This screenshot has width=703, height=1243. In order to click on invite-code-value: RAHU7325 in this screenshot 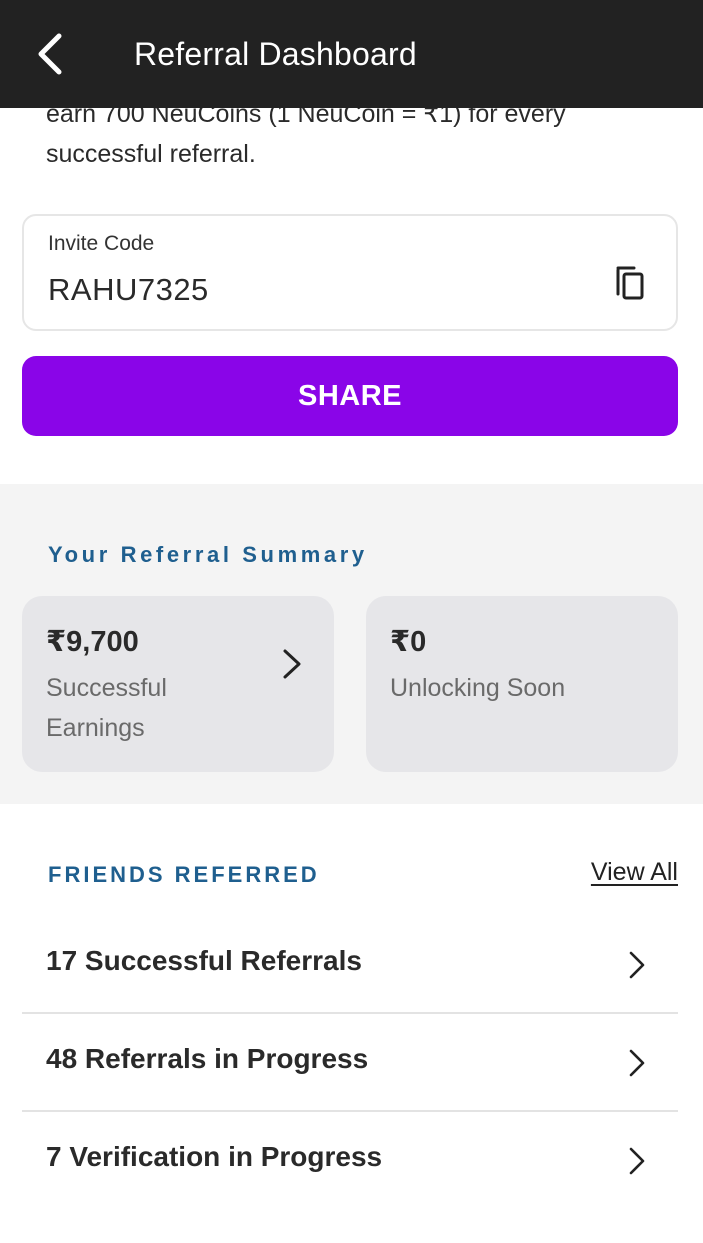, I will do `click(128, 289)`.